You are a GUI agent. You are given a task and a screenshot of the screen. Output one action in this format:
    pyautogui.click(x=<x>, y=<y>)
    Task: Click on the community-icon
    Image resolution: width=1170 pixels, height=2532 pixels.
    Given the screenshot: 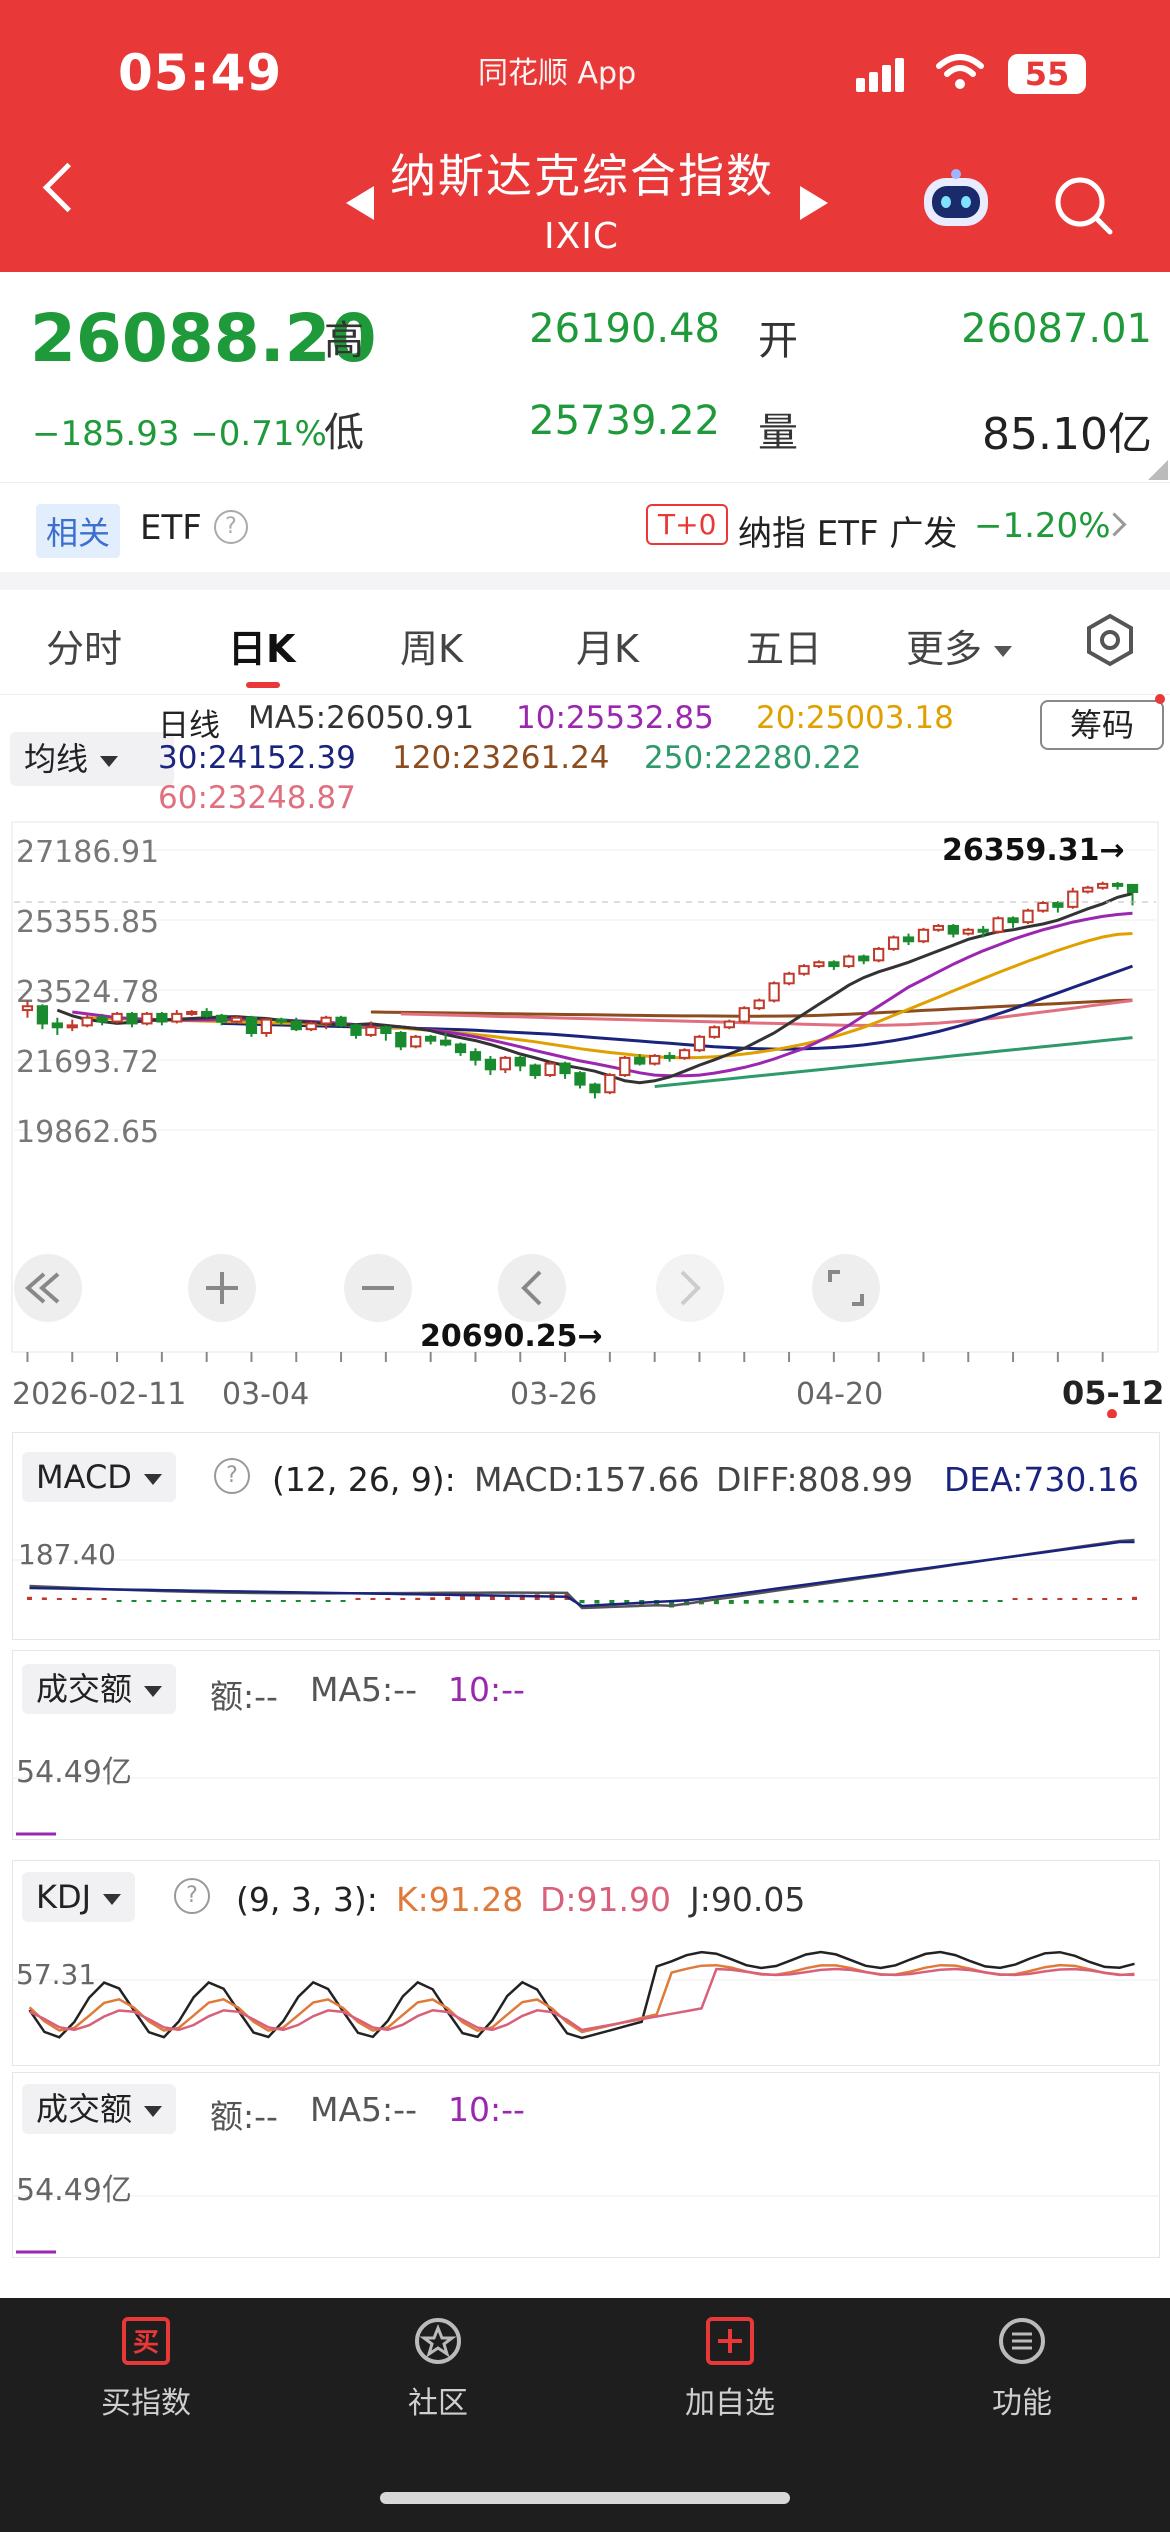 What is the action you would take?
    pyautogui.click(x=438, y=2341)
    